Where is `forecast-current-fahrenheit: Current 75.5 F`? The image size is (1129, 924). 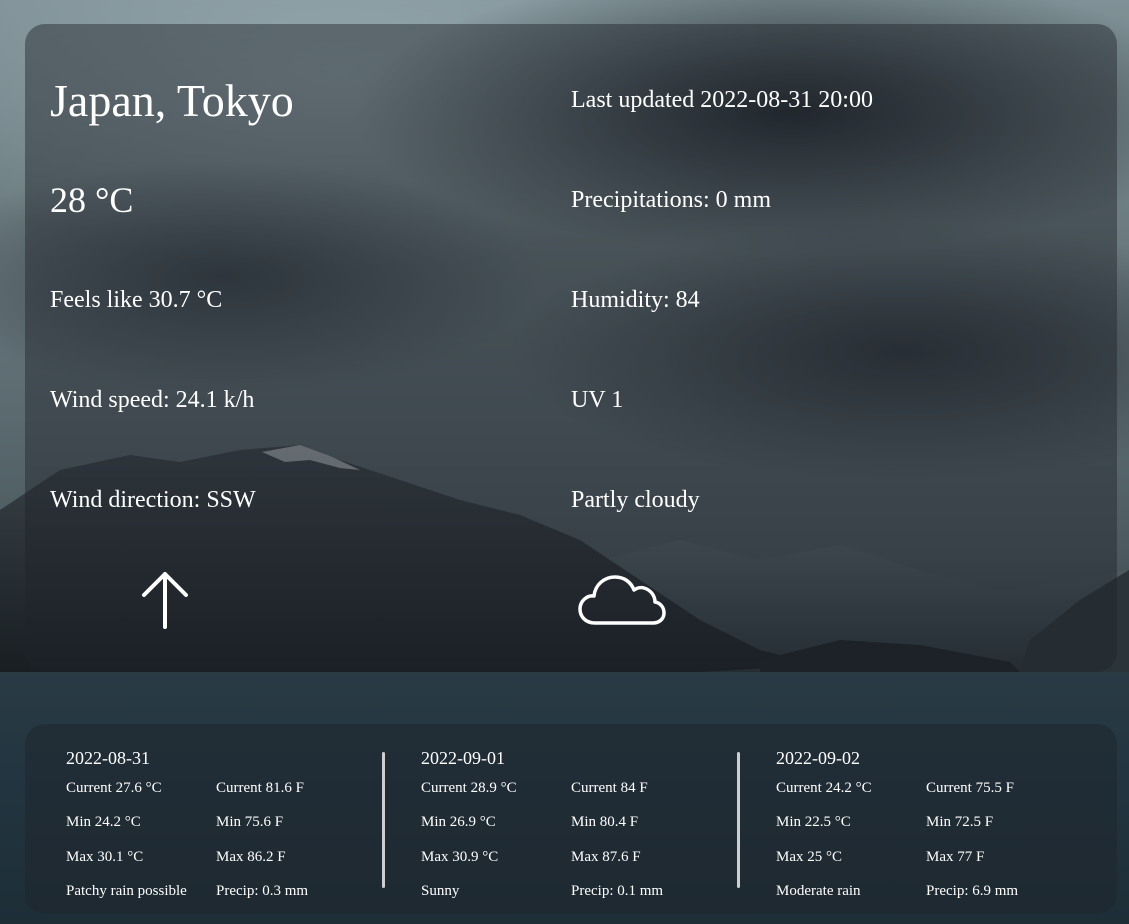
forecast-current-fahrenheit: Current 75.5 F is located at coordinates (970, 788).